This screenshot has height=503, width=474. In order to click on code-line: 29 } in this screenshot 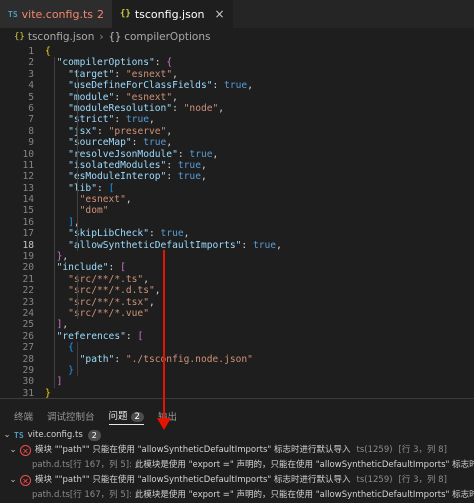, I will do `click(237, 370)`.